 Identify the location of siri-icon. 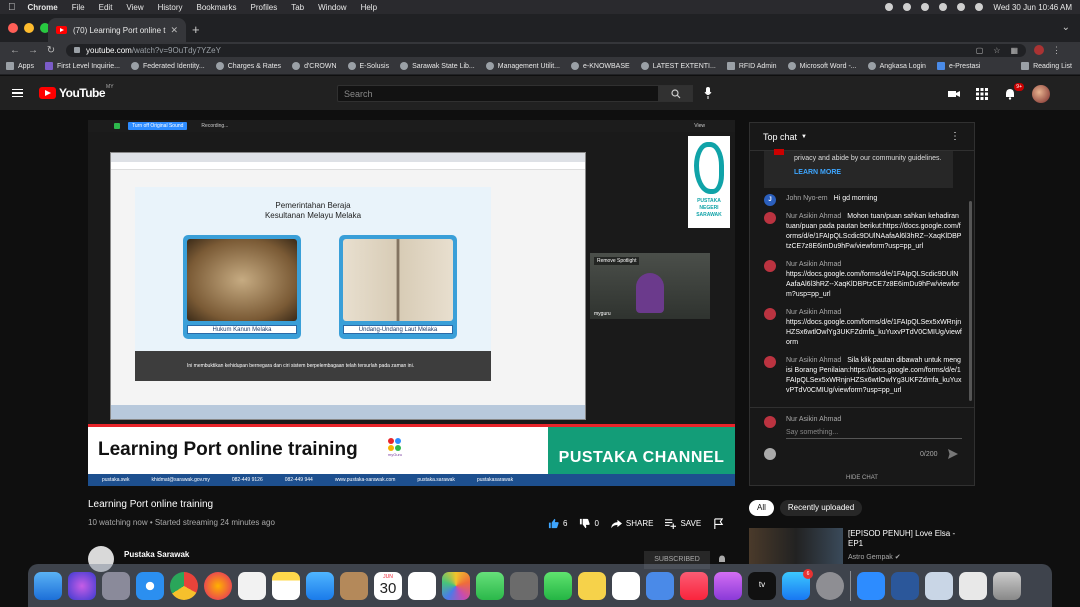
(82, 585).